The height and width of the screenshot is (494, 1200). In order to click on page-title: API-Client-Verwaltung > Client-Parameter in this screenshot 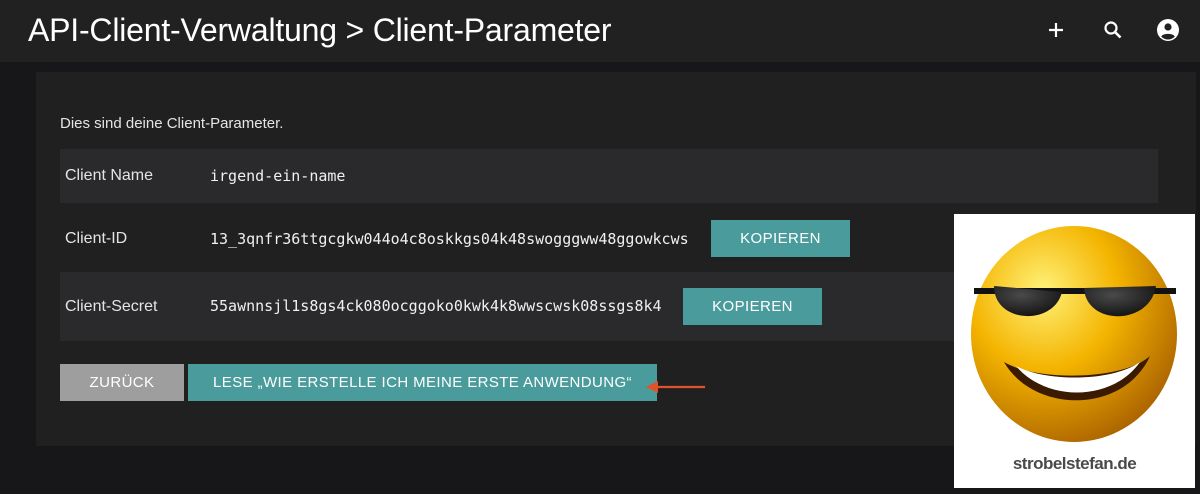, I will do `click(320, 30)`.